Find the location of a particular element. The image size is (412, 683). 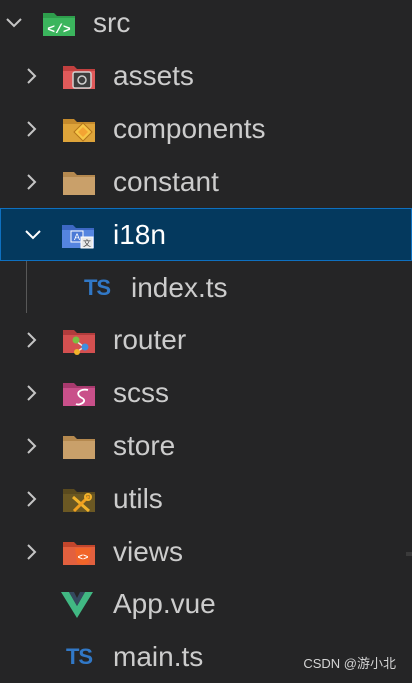

folder-scss-icon is located at coordinates (79, 393).